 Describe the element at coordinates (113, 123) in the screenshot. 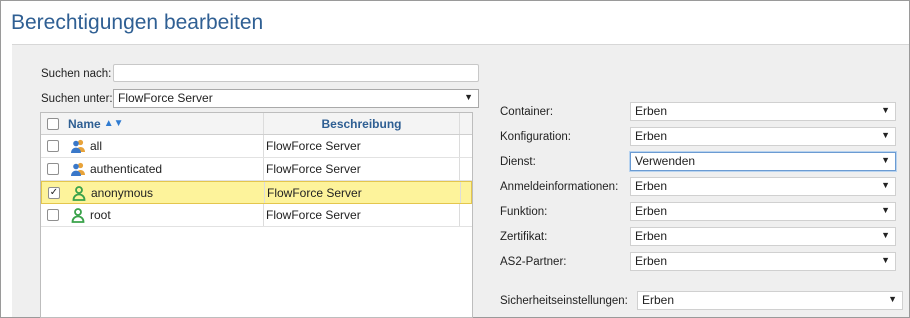

I see `sort-ascending-icon: ▲▼` at that location.